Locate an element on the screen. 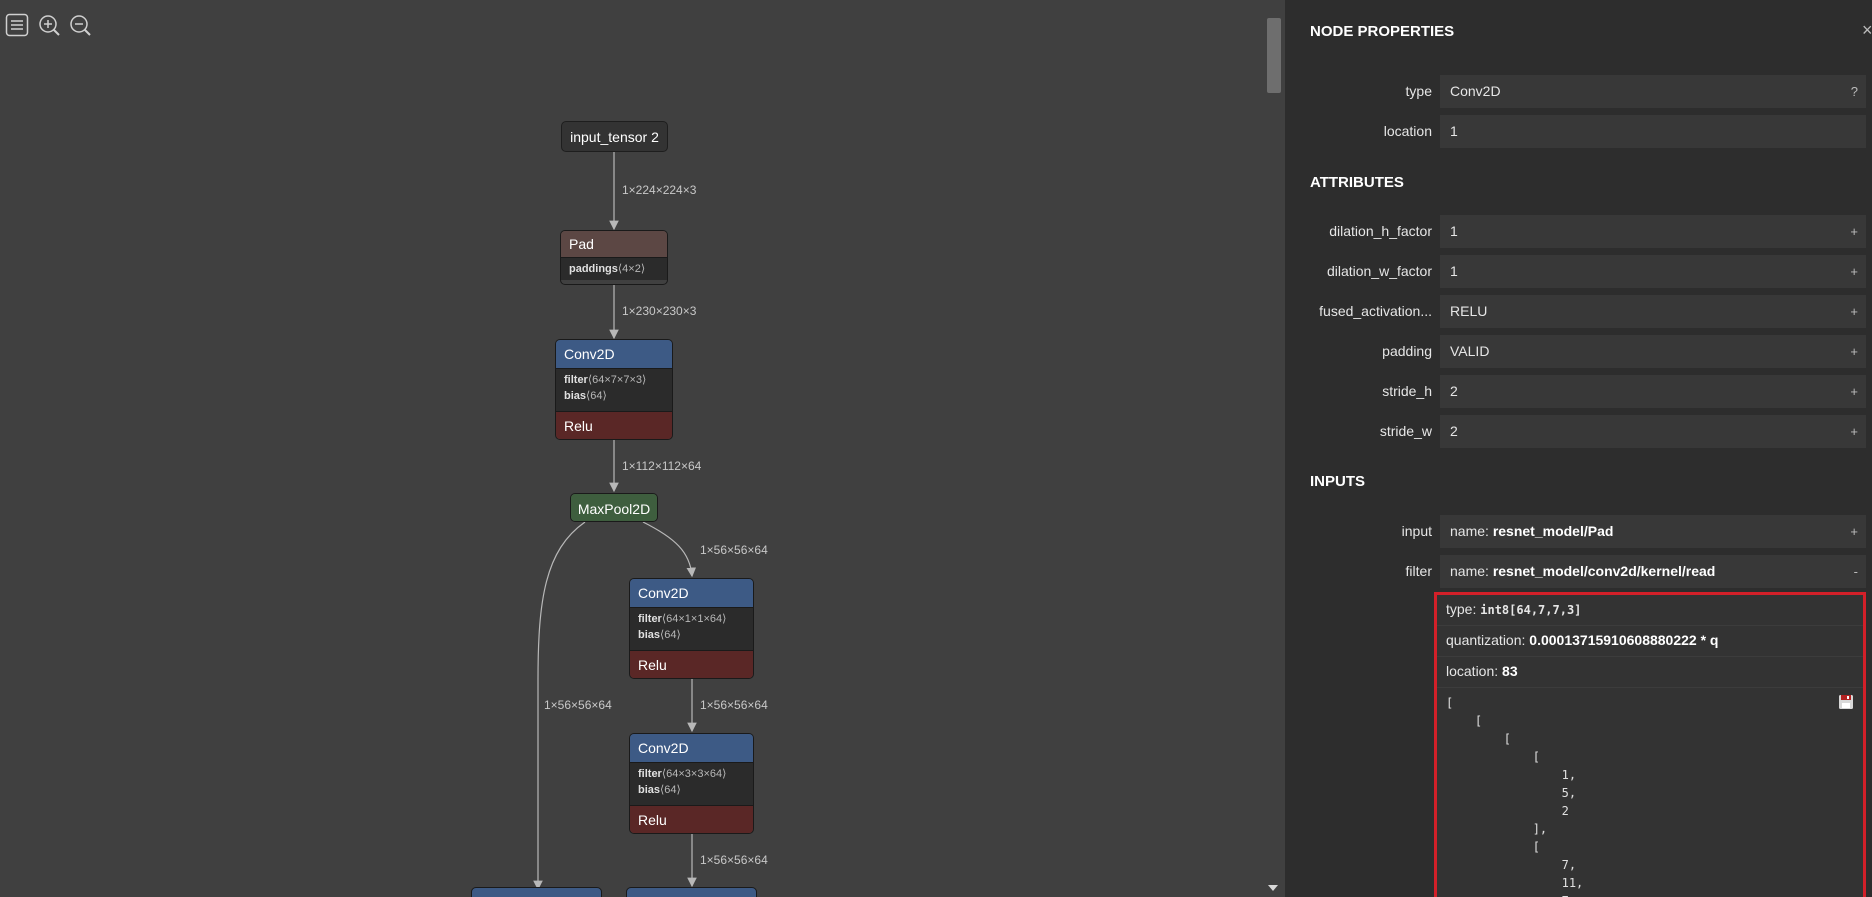 The image size is (1872, 897). node-maxpool-header: MaxPool2D is located at coordinates (614, 507).